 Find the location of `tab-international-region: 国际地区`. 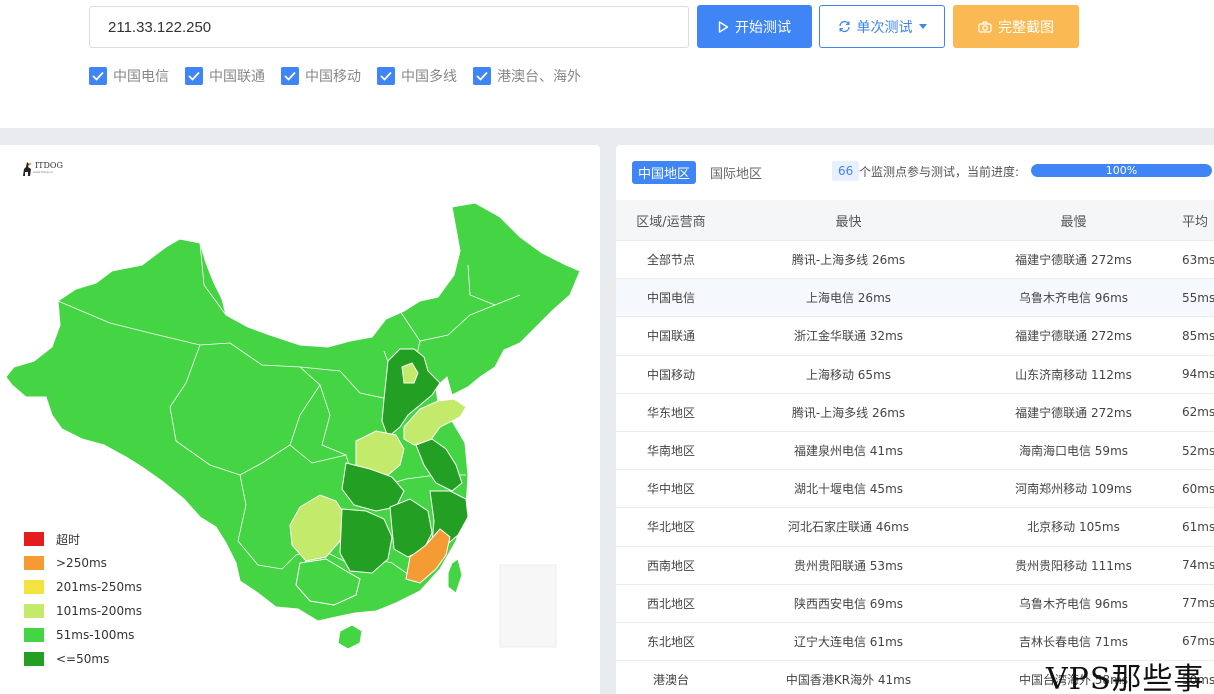

tab-international-region: 国际地区 is located at coordinates (736, 172).